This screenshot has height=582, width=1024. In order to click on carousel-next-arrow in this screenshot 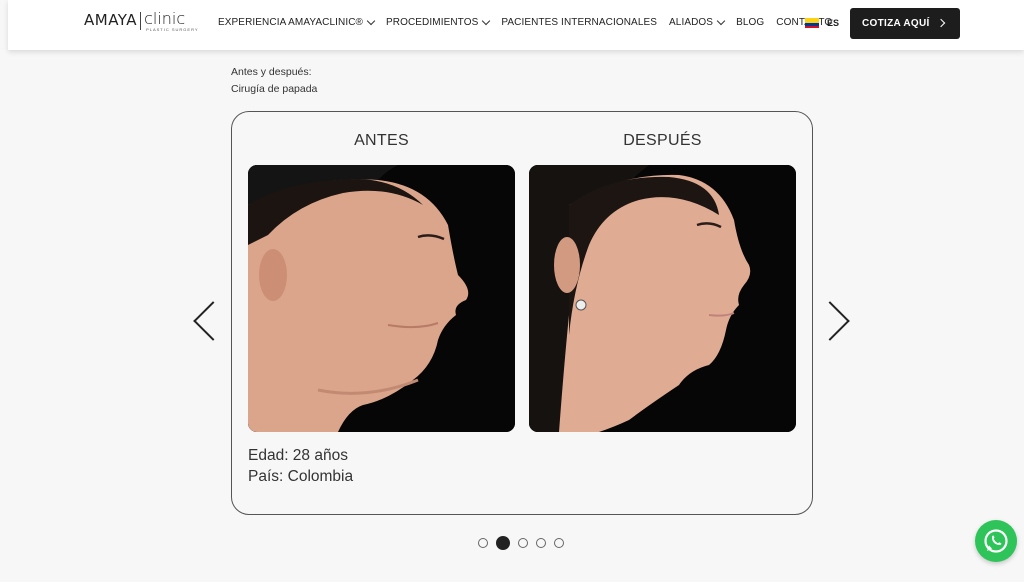, I will do `click(830, 321)`.